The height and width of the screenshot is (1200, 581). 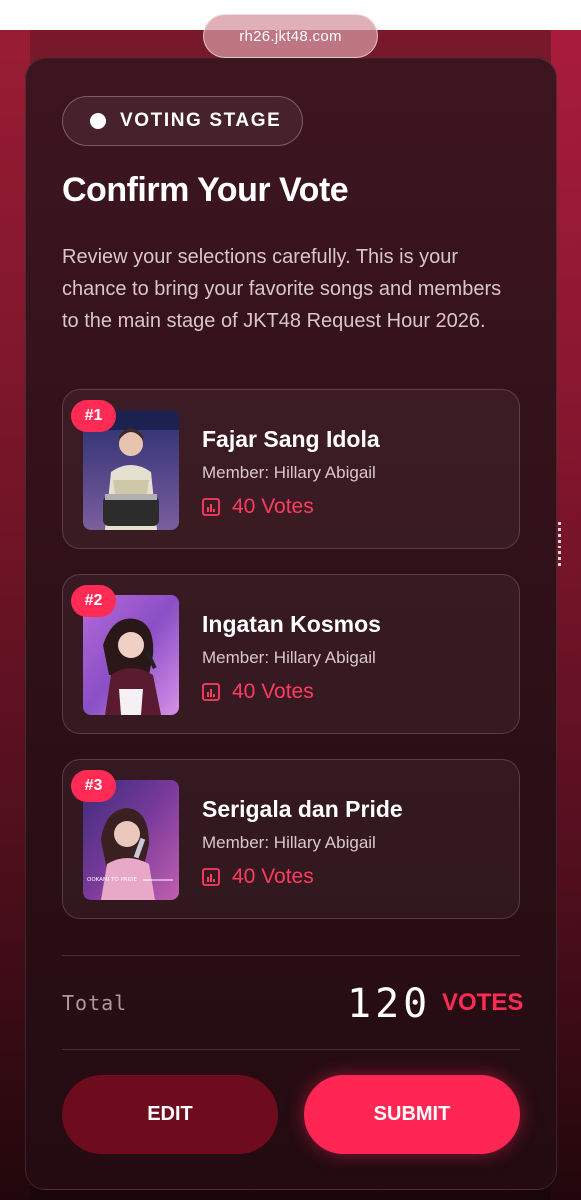 I want to click on song-title: Fajar Sang Idola, so click(x=291, y=439).